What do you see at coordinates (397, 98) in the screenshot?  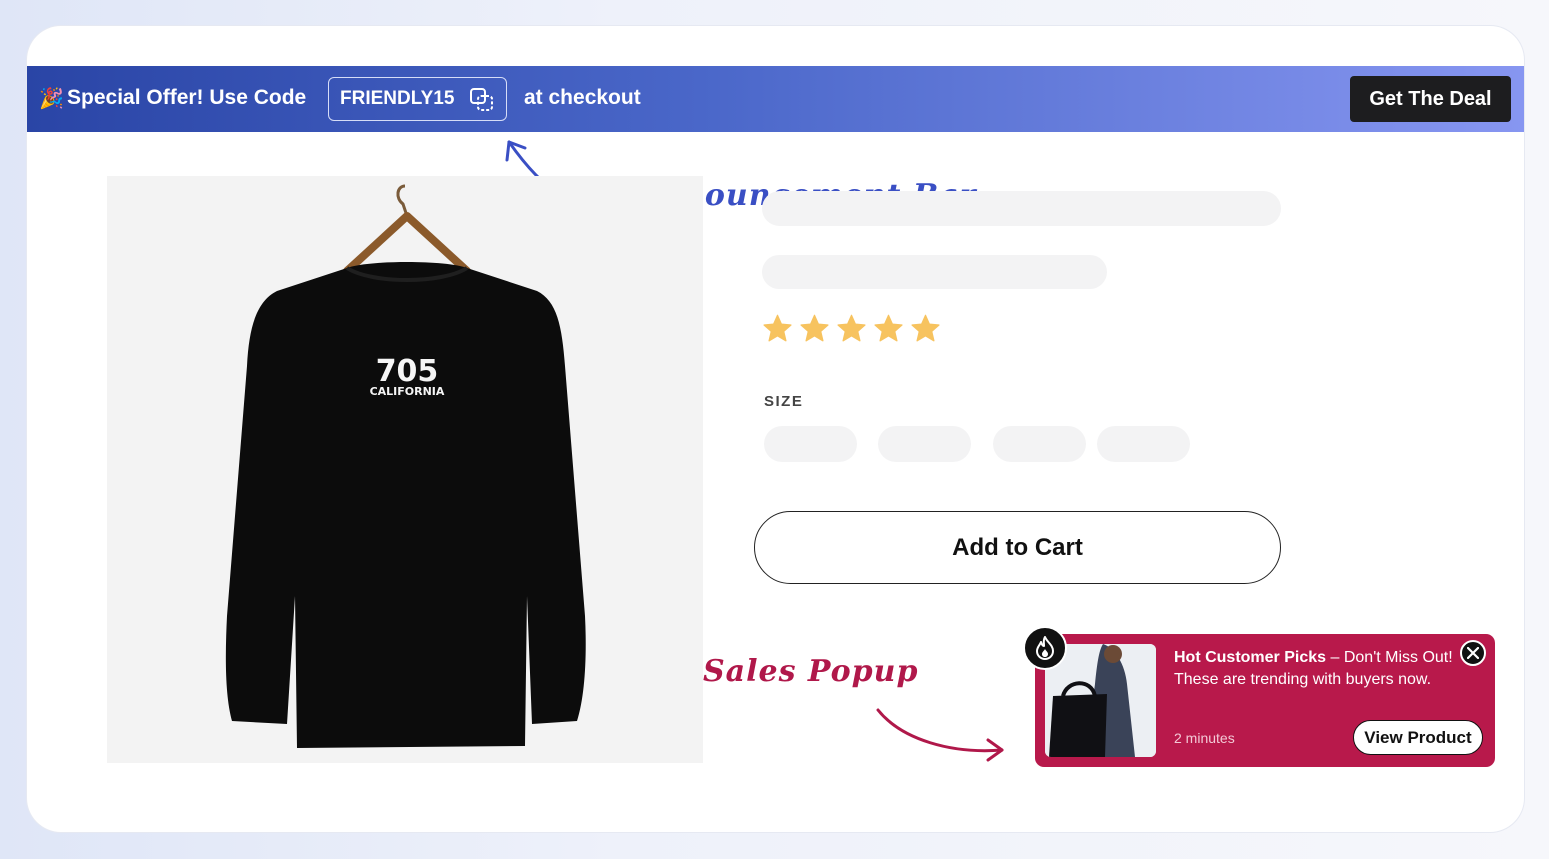 I see `coupon-code: FRIENDLY15` at bounding box center [397, 98].